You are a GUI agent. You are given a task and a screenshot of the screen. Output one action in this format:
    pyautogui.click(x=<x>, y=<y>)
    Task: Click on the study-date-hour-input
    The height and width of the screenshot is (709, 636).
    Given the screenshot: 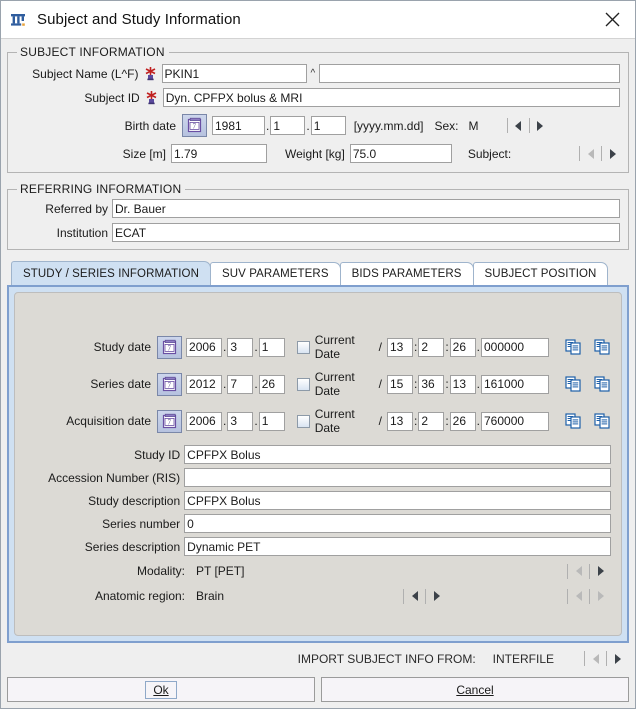 What is the action you would take?
    pyautogui.click(x=399, y=347)
    